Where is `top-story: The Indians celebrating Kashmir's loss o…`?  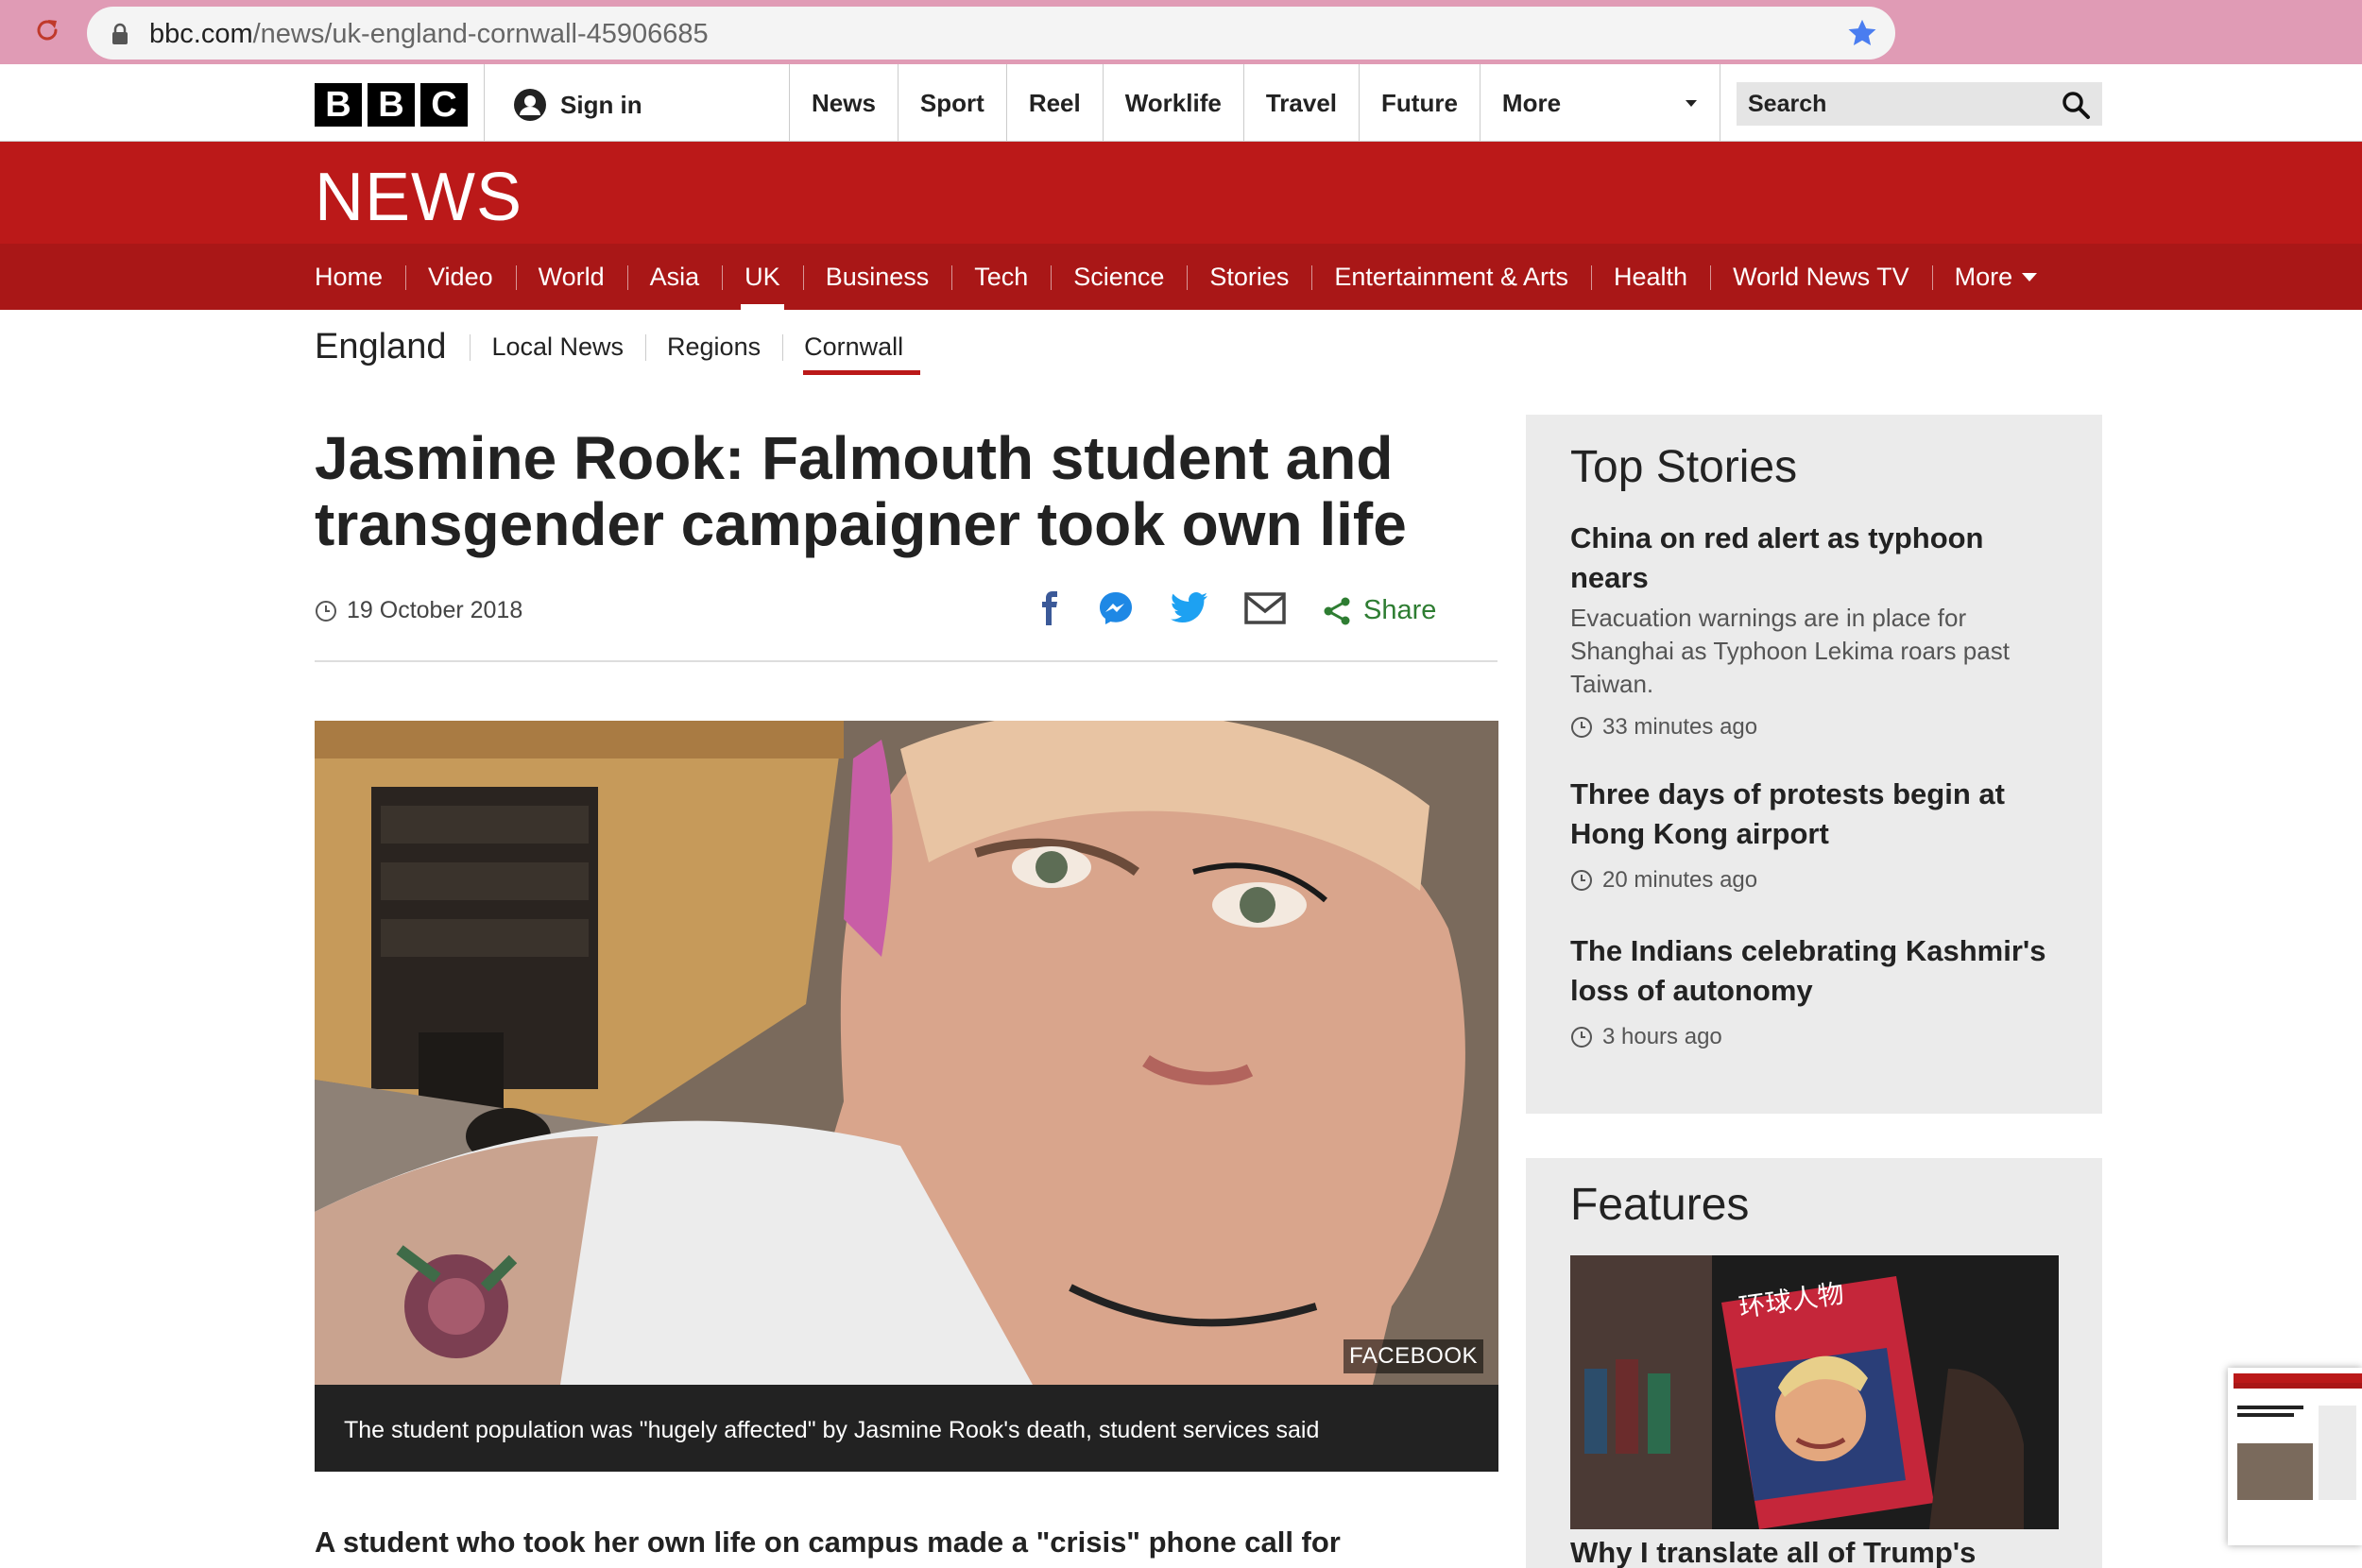 top-story: The Indians celebrating Kashmir's loss o… is located at coordinates (1816, 990).